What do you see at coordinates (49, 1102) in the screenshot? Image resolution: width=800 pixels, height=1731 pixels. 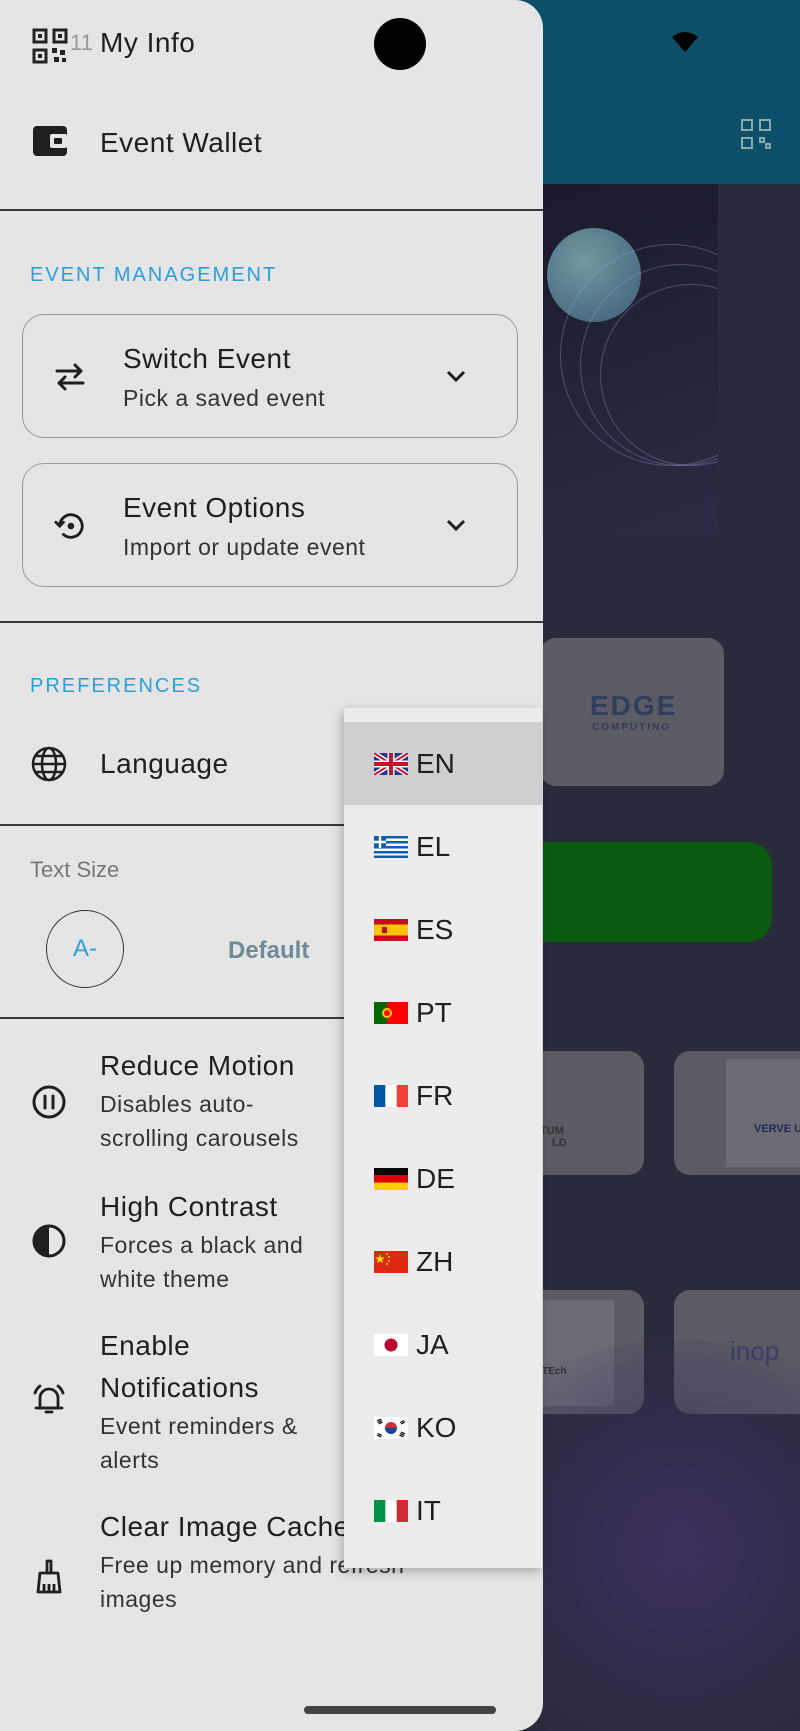 I see `pause-circle-icon` at bounding box center [49, 1102].